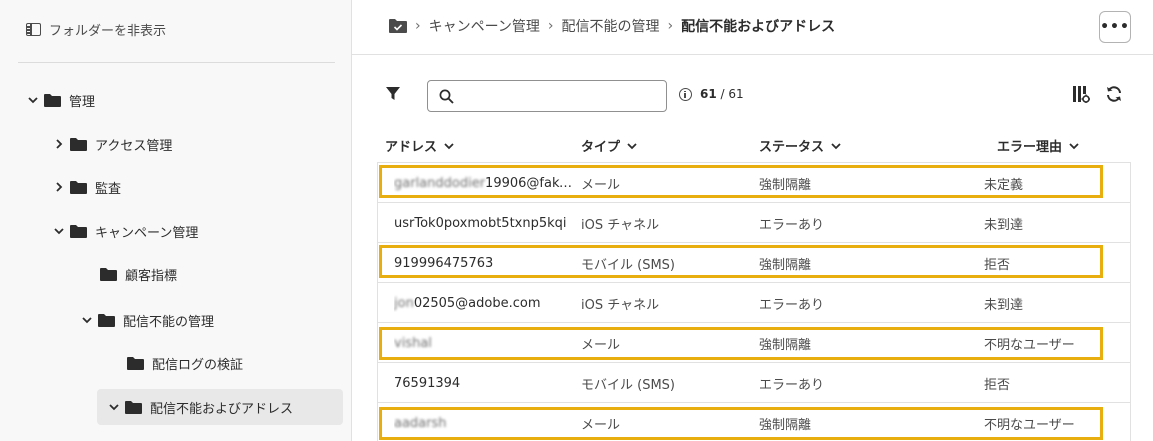 The height and width of the screenshot is (441, 1153). Describe the element at coordinates (444, 263) in the screenshot. I see `address-text: 919996475763` at that location.